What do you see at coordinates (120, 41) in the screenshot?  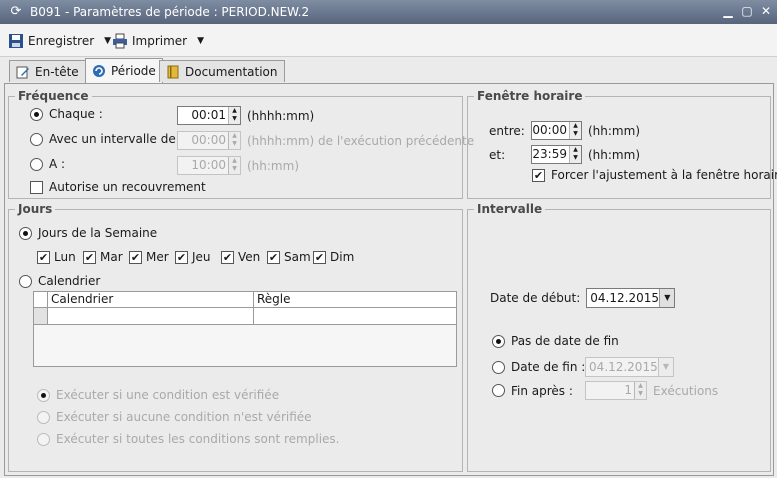 I see `printer-icon` at bounding box center [120, 41].